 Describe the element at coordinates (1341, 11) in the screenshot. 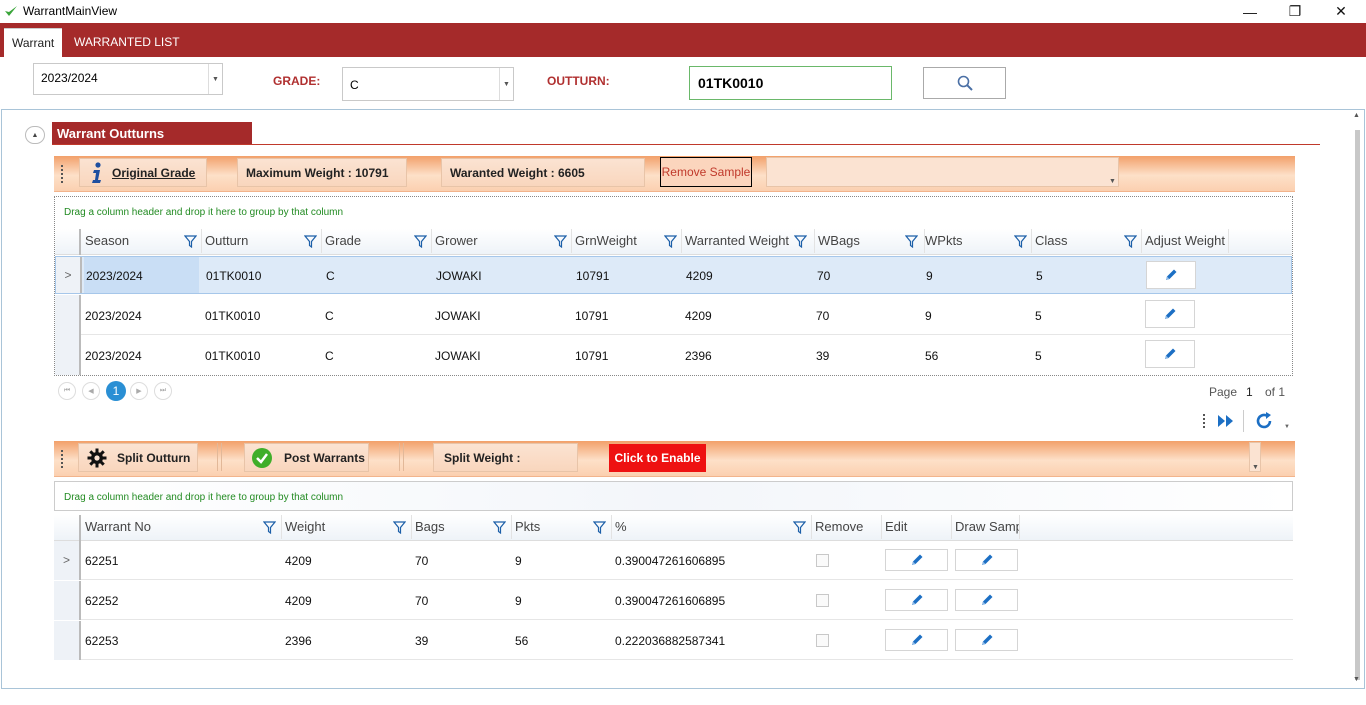

I see `close-button: ✕` at that location.